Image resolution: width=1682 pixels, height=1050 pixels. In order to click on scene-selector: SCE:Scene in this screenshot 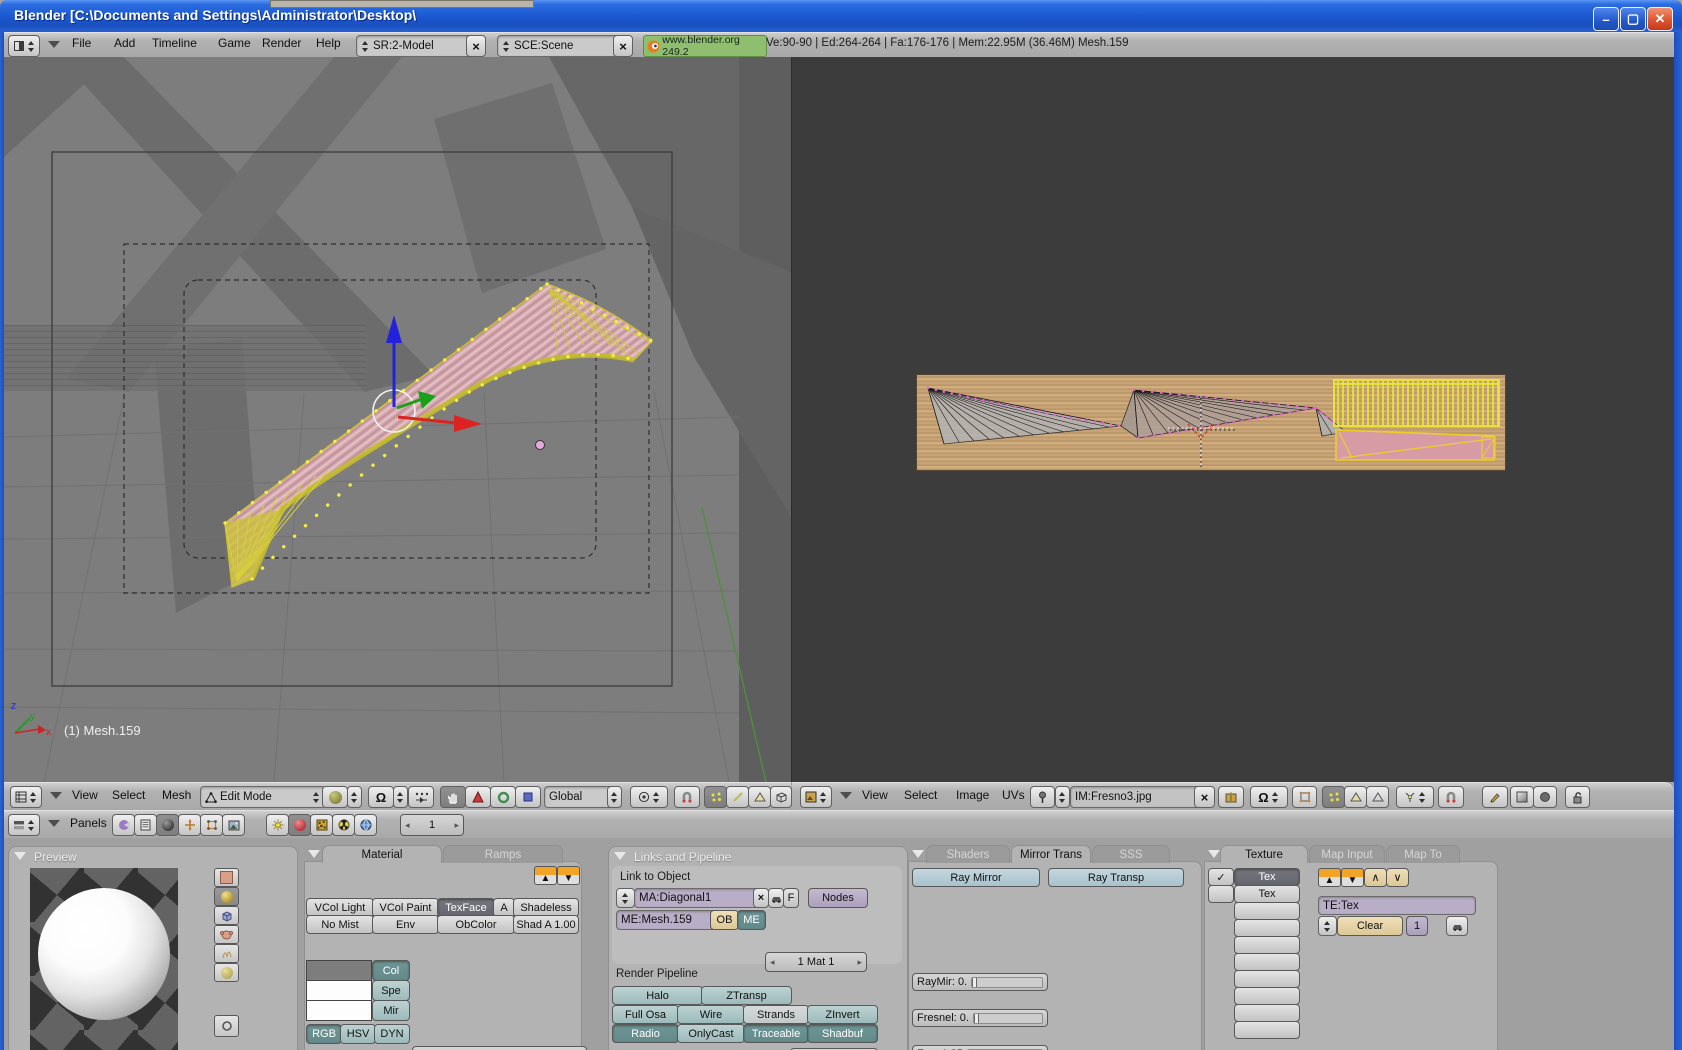, I will do `click(558, 46)`.